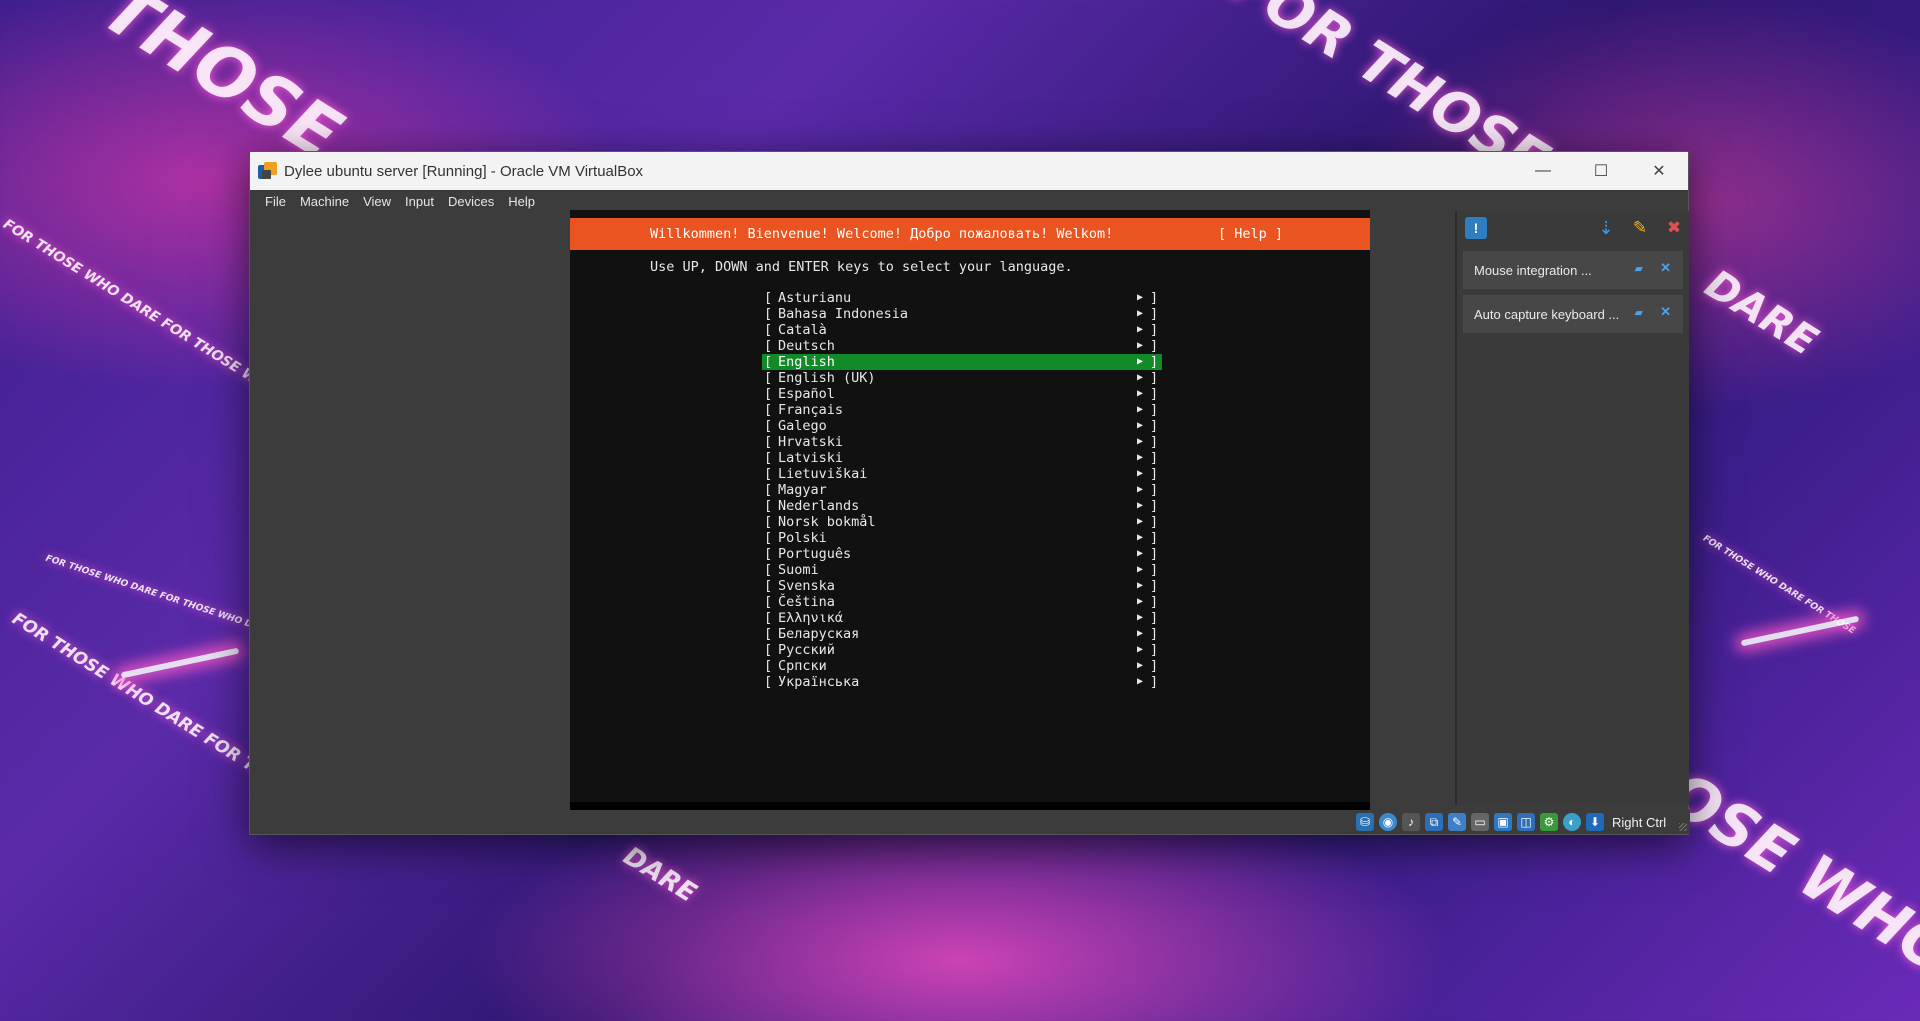 This screenshot has width=1920, height=1021. I want to click on language-option: [Lietuviškai ▶], so click(962, 474).